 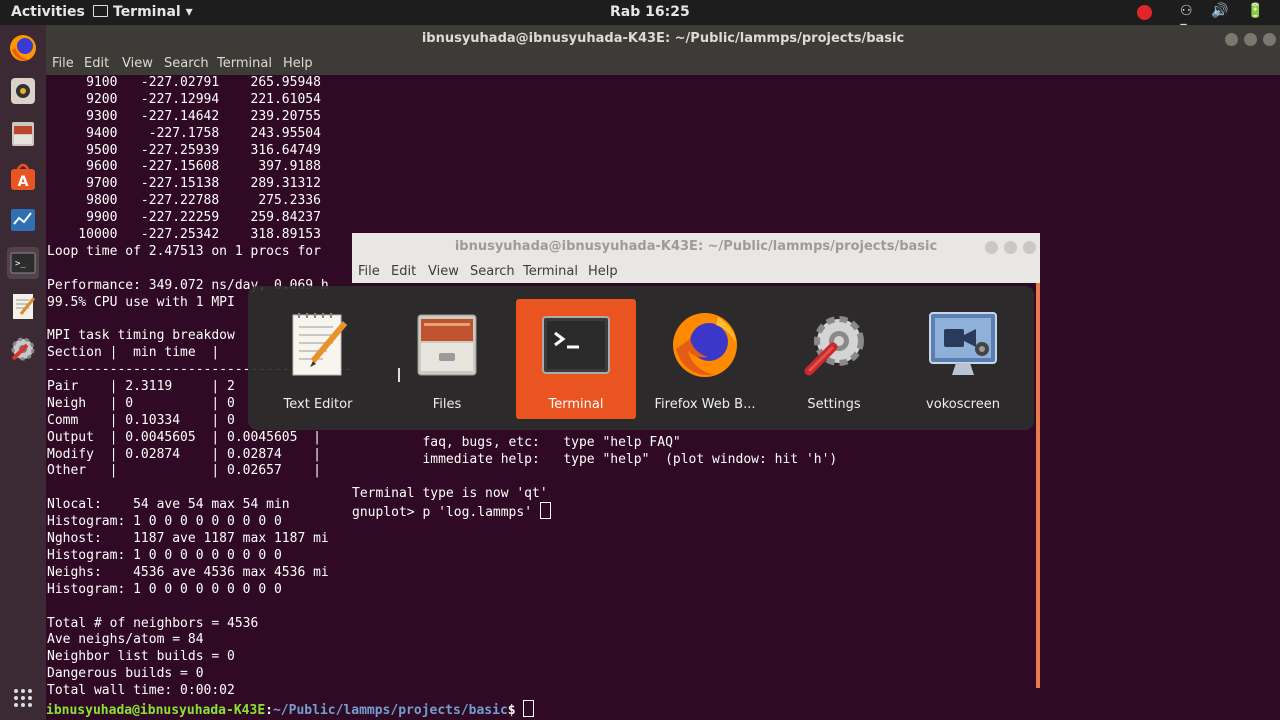 What do you see at coordinates (650, 12) in the screenshot?
I see `clock: Rab 16:25` at bounding box center [650, 12].